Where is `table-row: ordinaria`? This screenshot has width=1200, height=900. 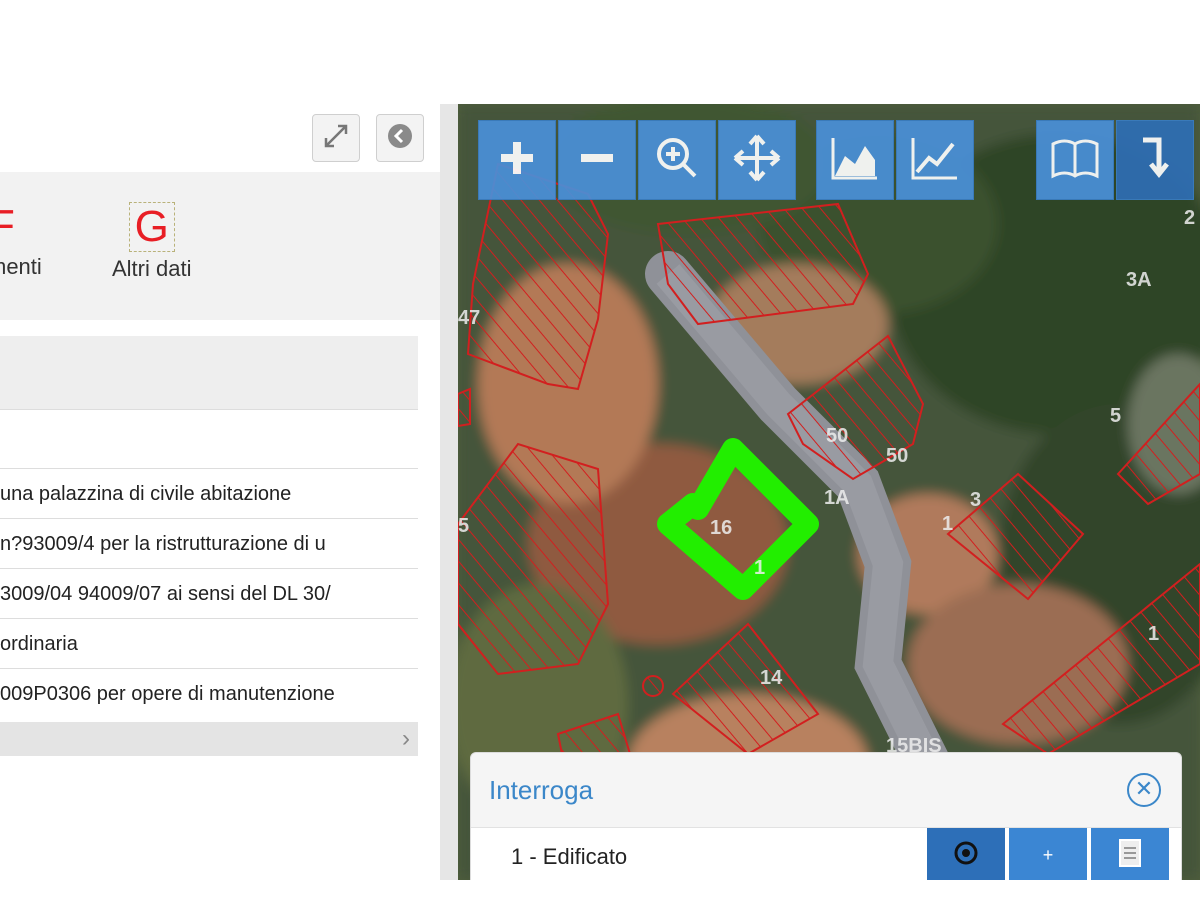
table-row: ordinaria is located at coordinates (209, 643).